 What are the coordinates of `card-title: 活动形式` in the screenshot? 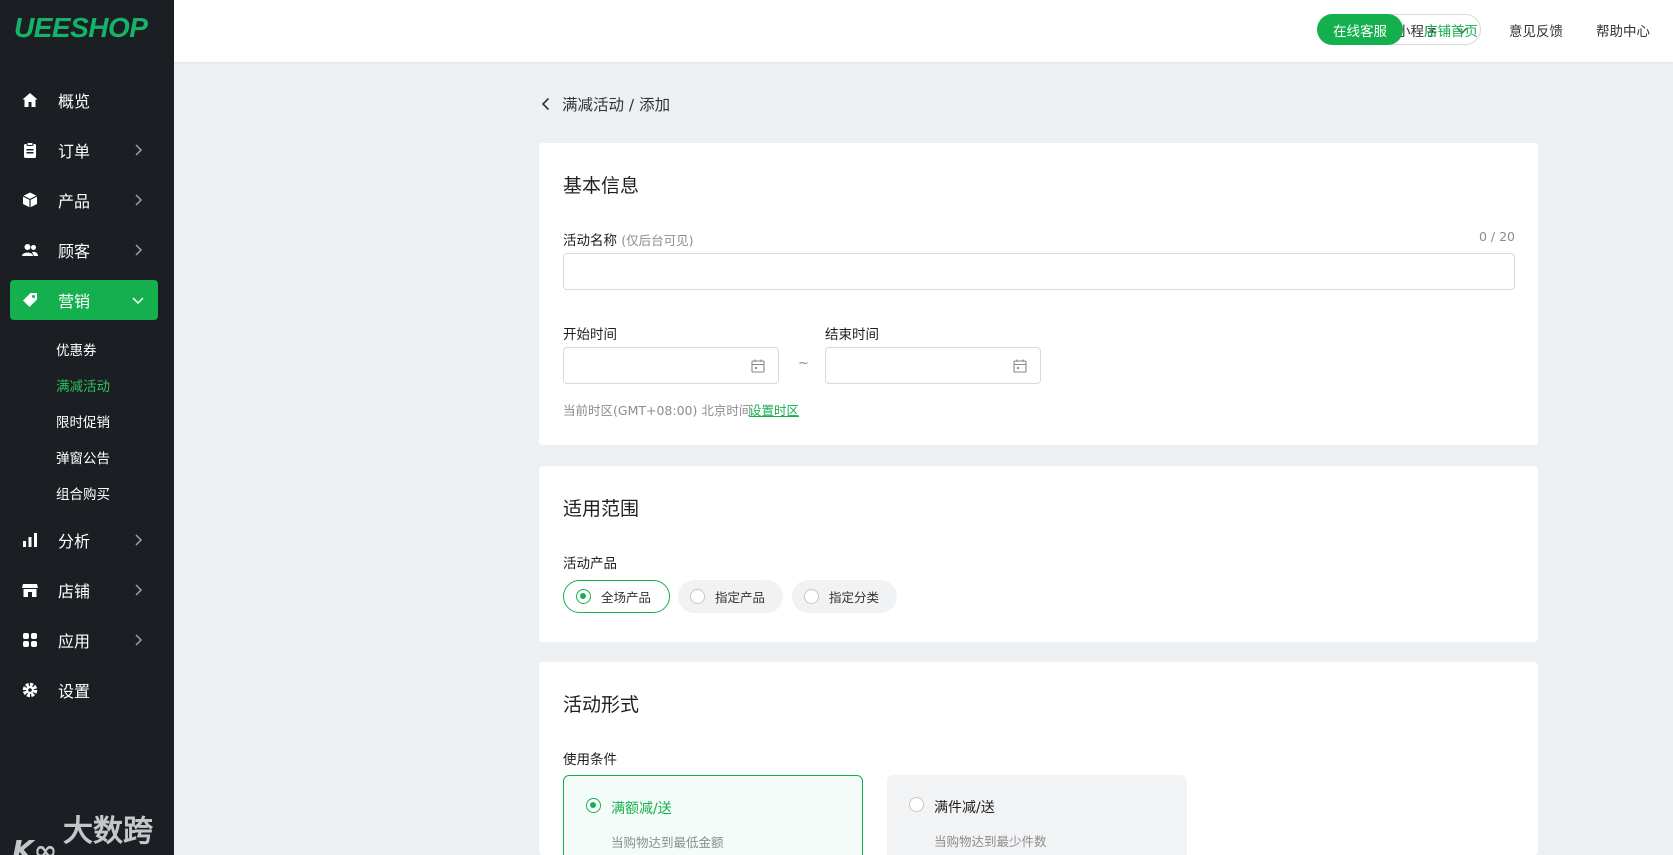 It's located at (601, 705).